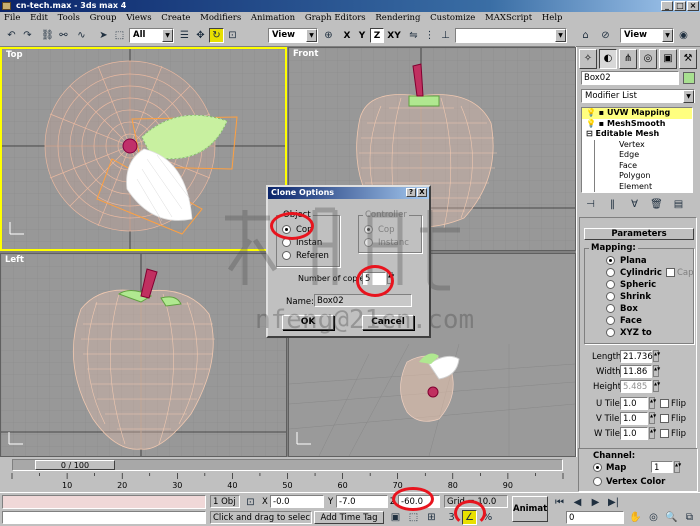 This screenshot has width=700, height=526. What do you see at coordinates (610, 320) in the screenshot?
I see `mapping-face-radio` at bounding box center [610, 320].